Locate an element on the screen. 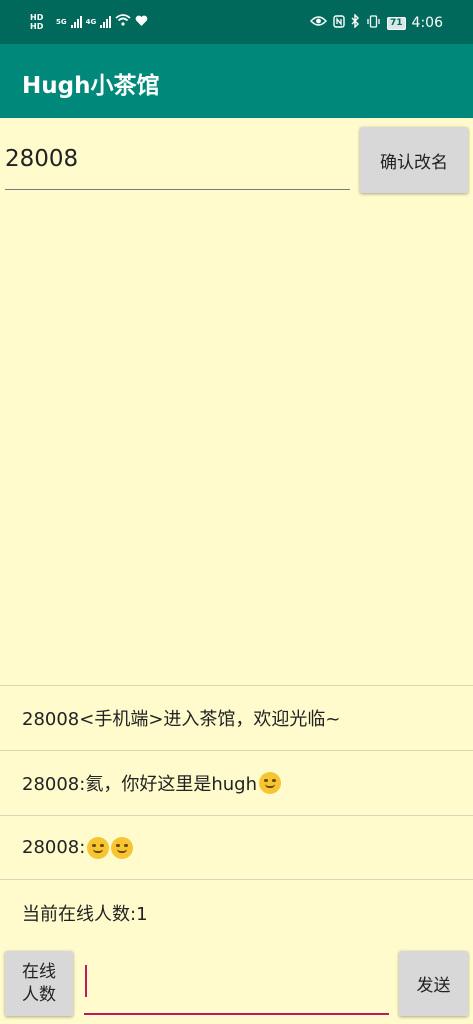  text-cursor is located at coordinates (86, 981).